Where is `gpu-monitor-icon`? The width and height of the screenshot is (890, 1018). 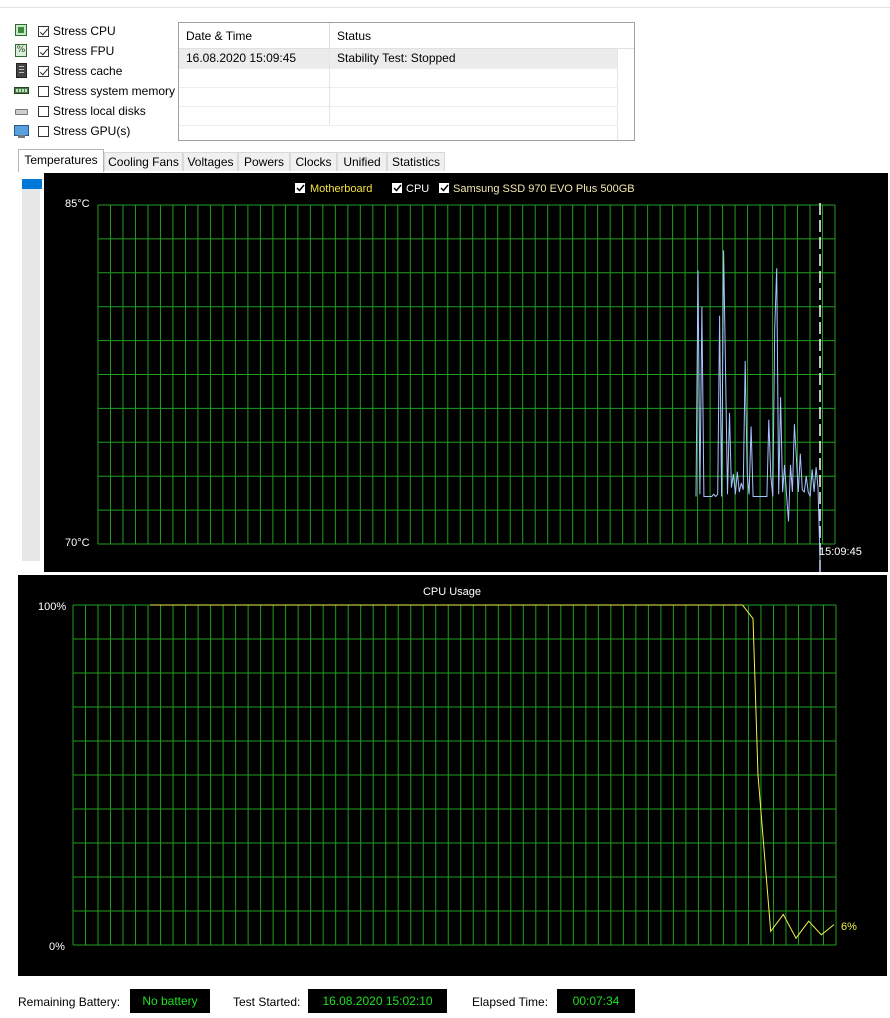 gpu-monitor-icon is located at coordinates (22, 131).